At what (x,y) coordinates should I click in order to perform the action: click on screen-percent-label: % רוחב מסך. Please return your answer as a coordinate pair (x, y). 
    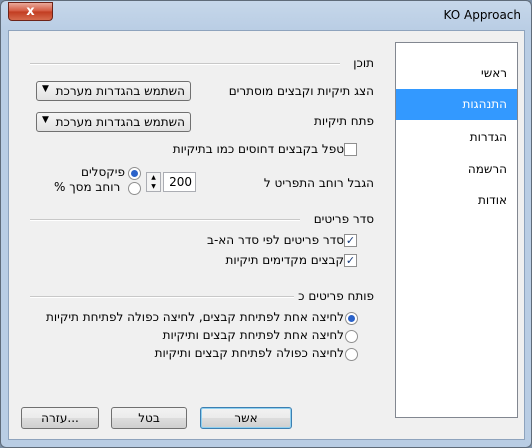
    Looking at the image, I should click on (87, 187).